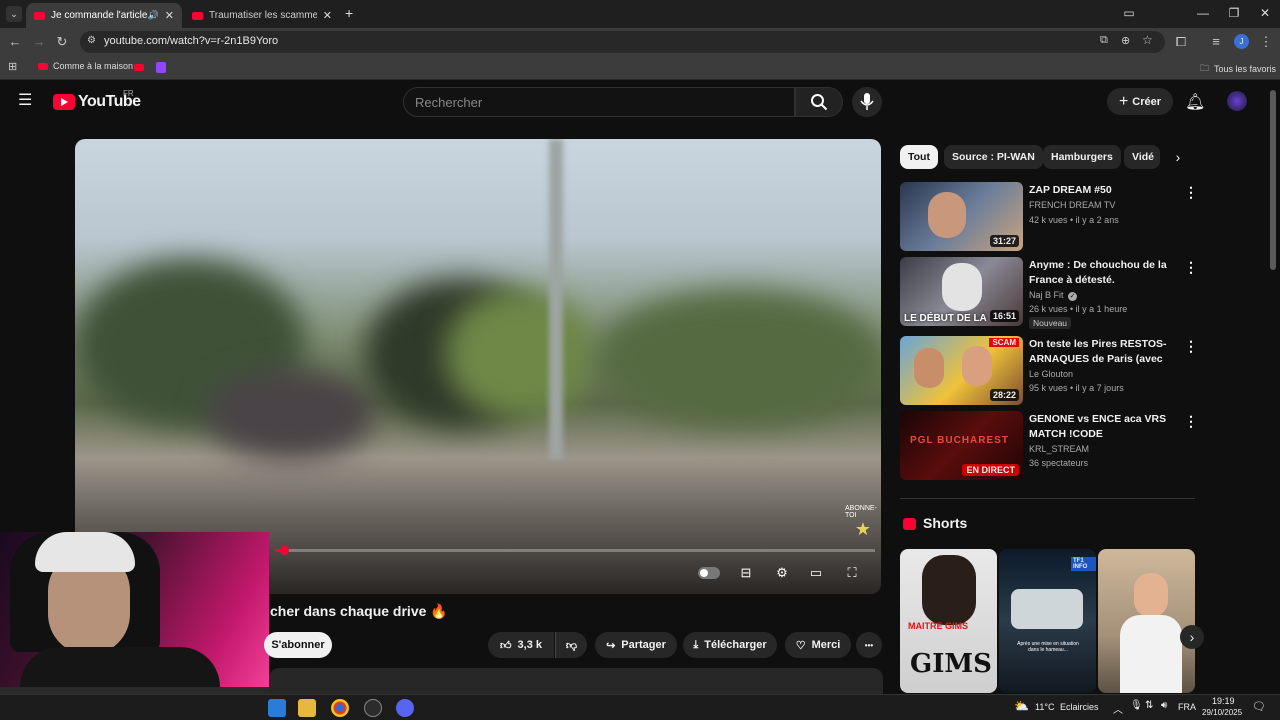 This screenshot has width=1280, height=720. What do you see at coordinates (26, 101) in the screenshot?
I see `menu-hamburger-icon: ☰` at bounding box center [26, 101].